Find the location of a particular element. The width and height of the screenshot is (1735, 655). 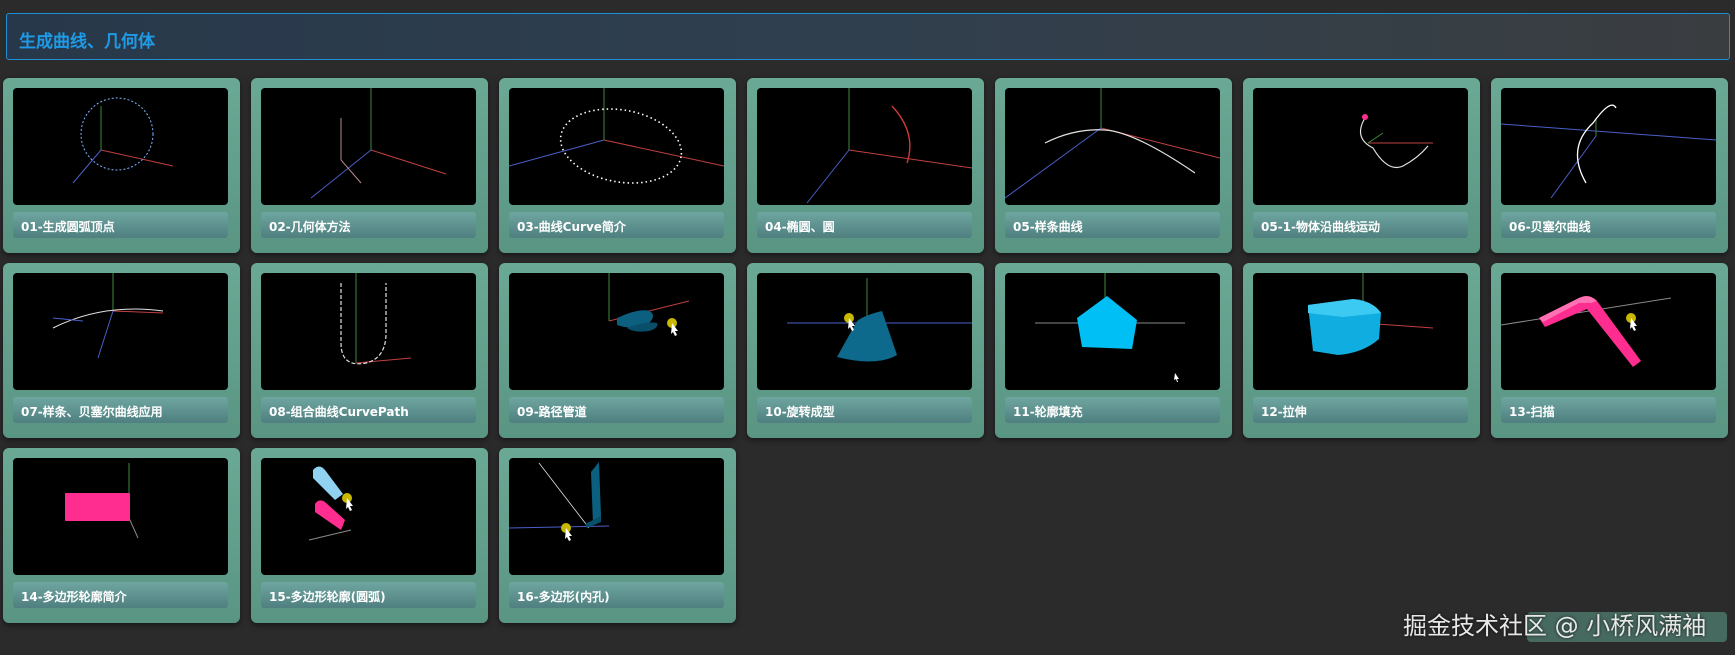

example-card: 10-旋转成型 is located at coordinates (865, 350).